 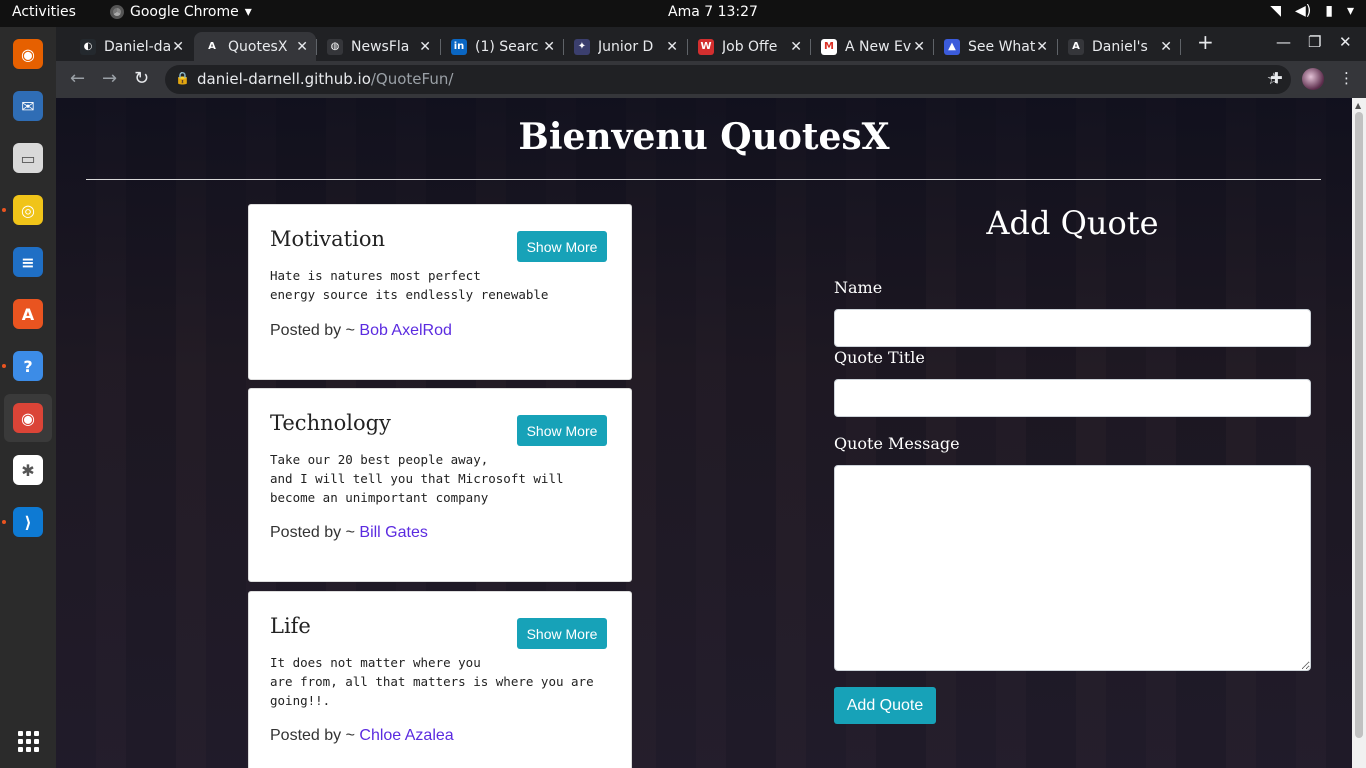 I want to click on browser-tab: A QuotesX ✕, so click(x=255, y=46).